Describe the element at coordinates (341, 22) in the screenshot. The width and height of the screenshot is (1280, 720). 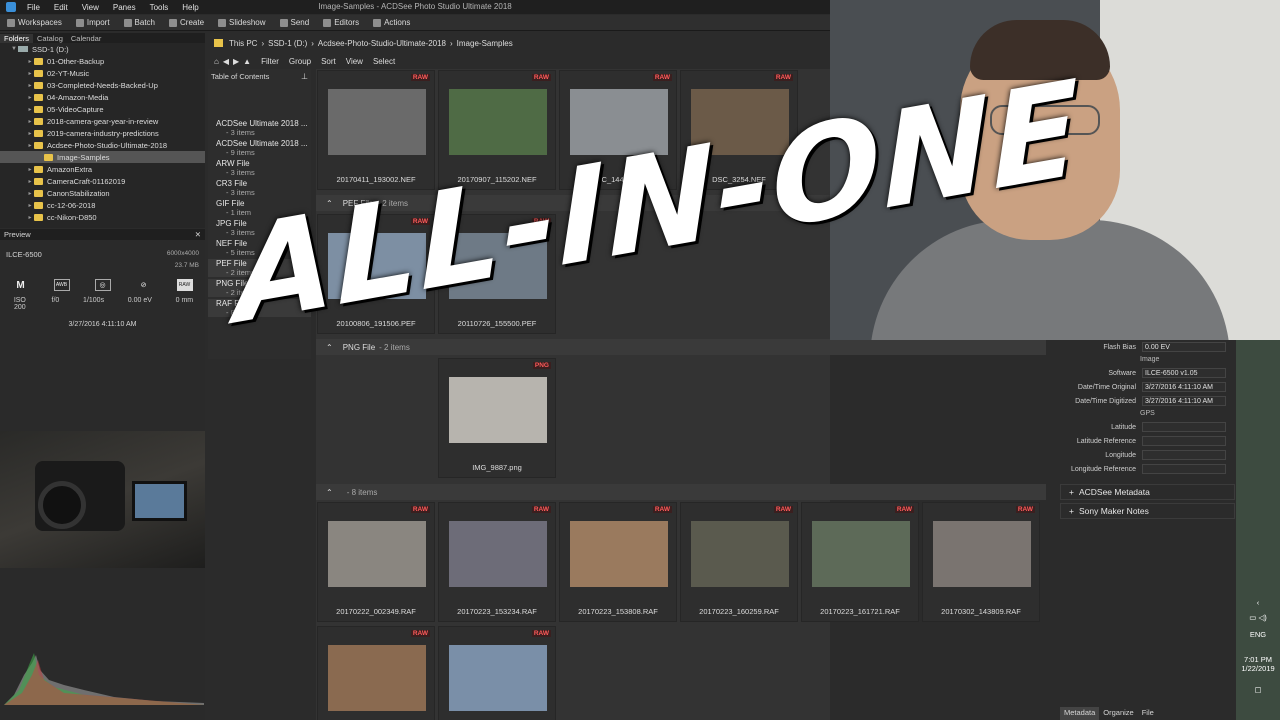
I see `editors-button: Editors` at that location.